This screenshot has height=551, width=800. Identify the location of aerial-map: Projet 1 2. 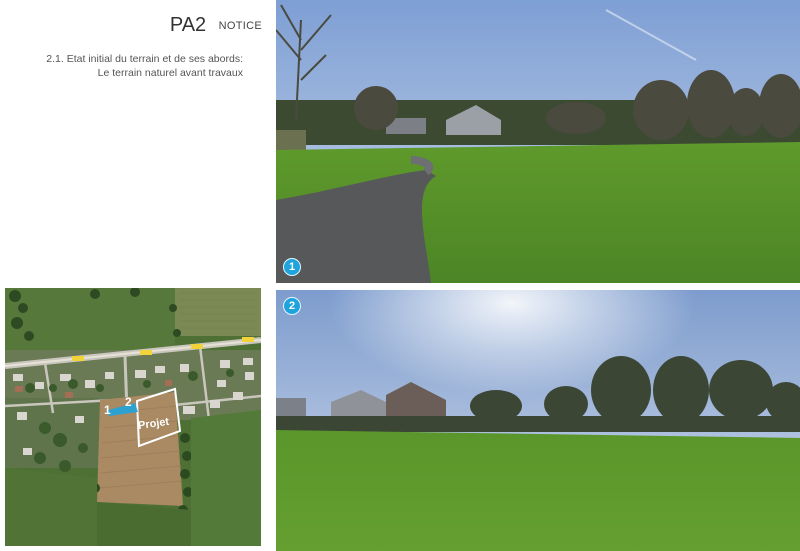
(133, 417).